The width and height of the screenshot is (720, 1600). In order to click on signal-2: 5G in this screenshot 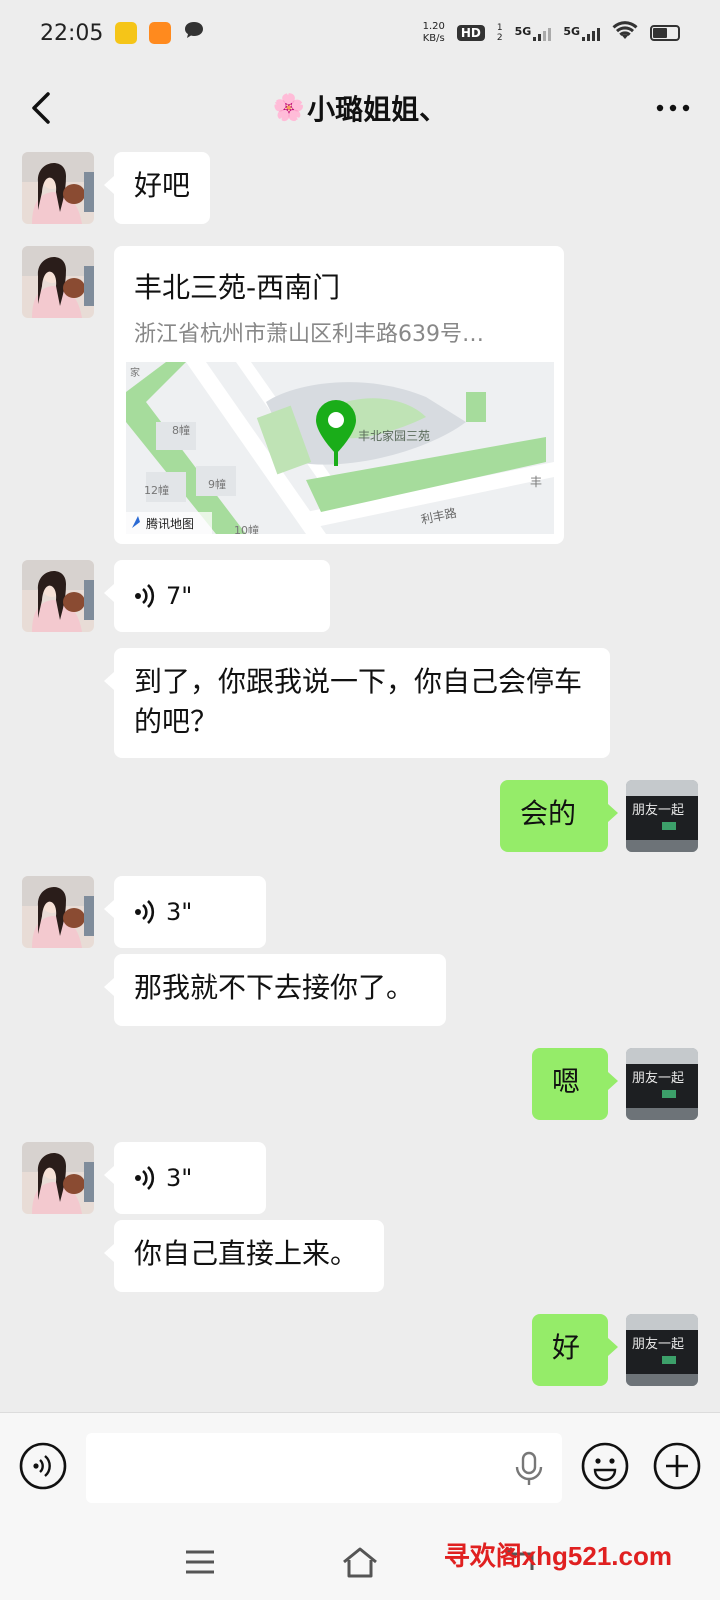, I will do `click(581, 33)`.